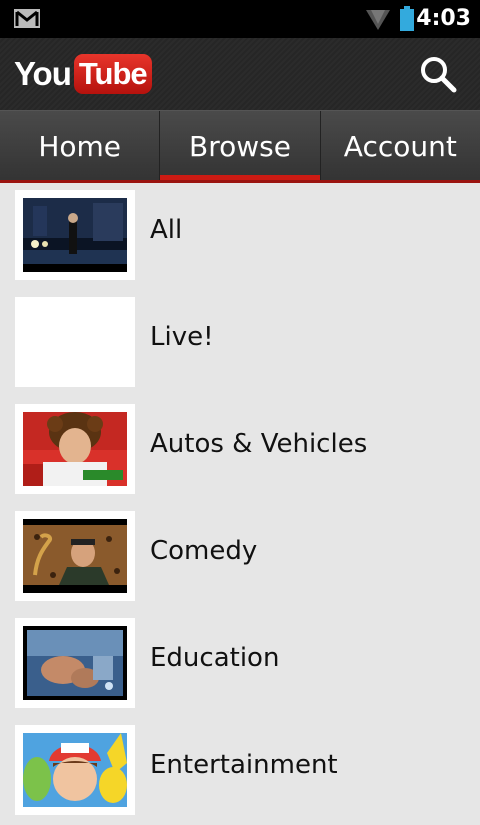 This screenshot has width=480, height=825. What do you see at coordinates (240, 19) in the screenshot?
I see `status-bar: 4:03` at bounding box center [240, 19].